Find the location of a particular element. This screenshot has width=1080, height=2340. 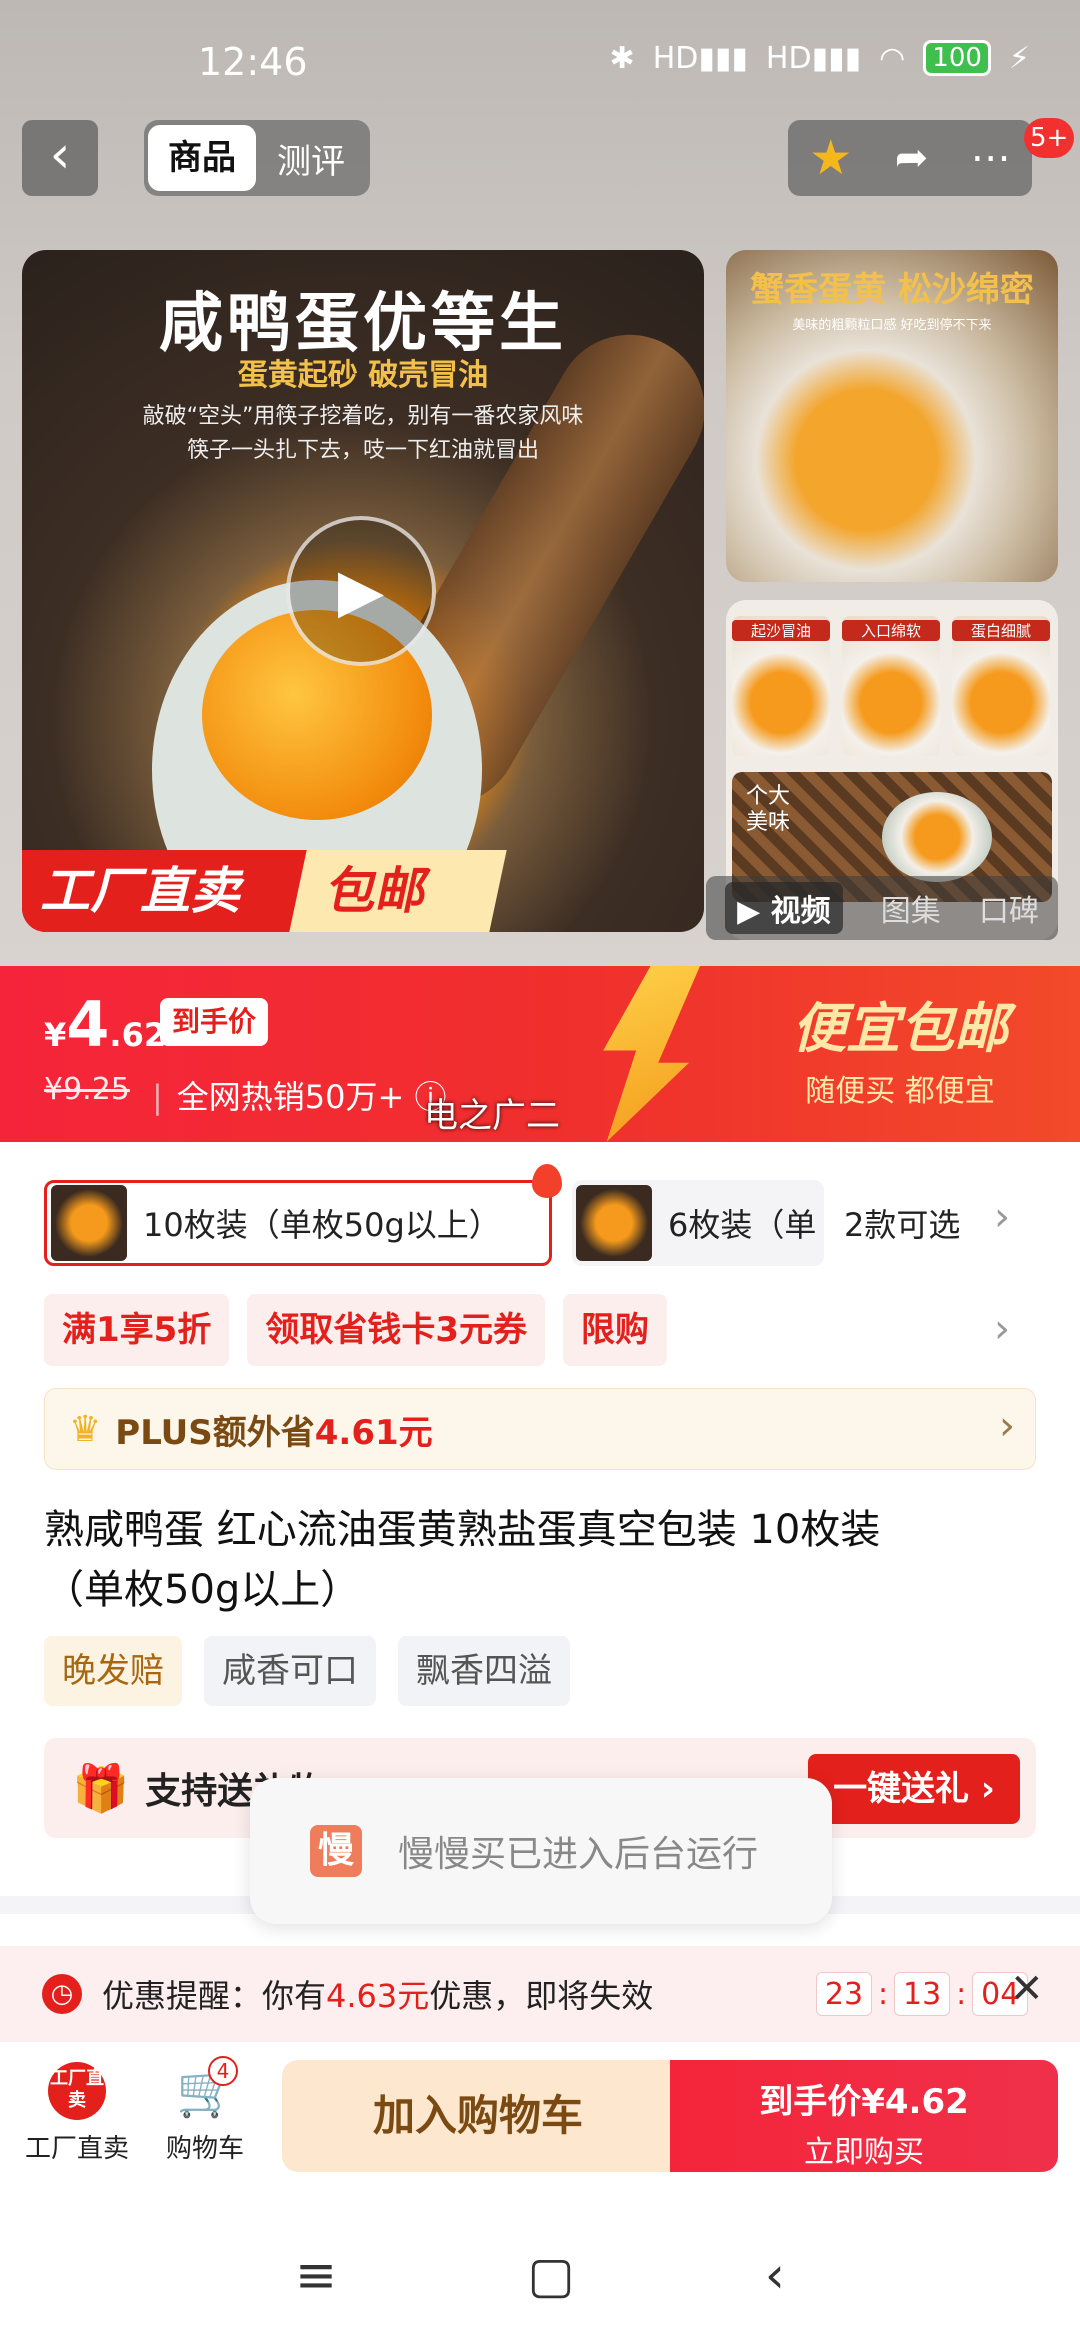

toast-message: 慢慢买已进入后台运行 is located at coordinates (578, 1854).